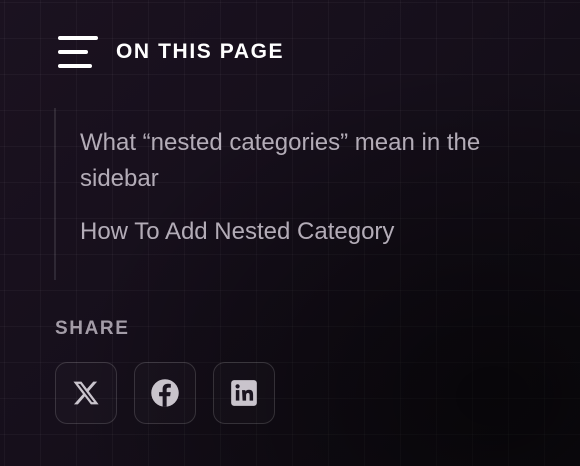  I want to click on share-facebook-button, so click(165, 393).